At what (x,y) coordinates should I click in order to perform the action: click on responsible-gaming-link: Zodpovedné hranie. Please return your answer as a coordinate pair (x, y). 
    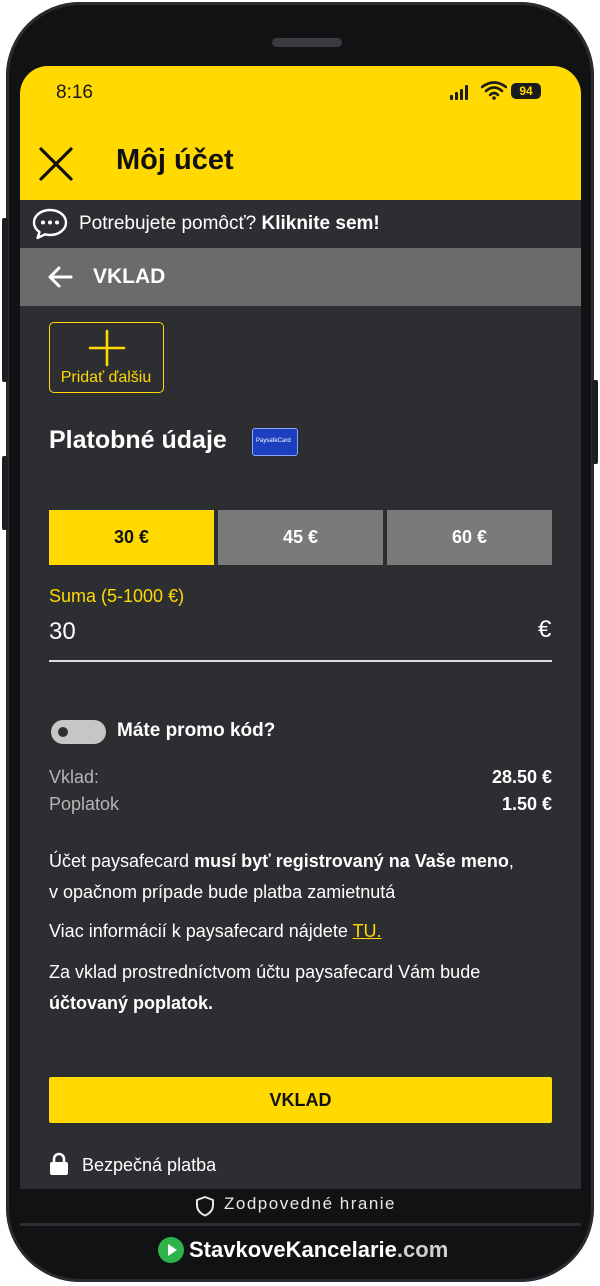
    Looking at the image, I should click on (310, 1204).